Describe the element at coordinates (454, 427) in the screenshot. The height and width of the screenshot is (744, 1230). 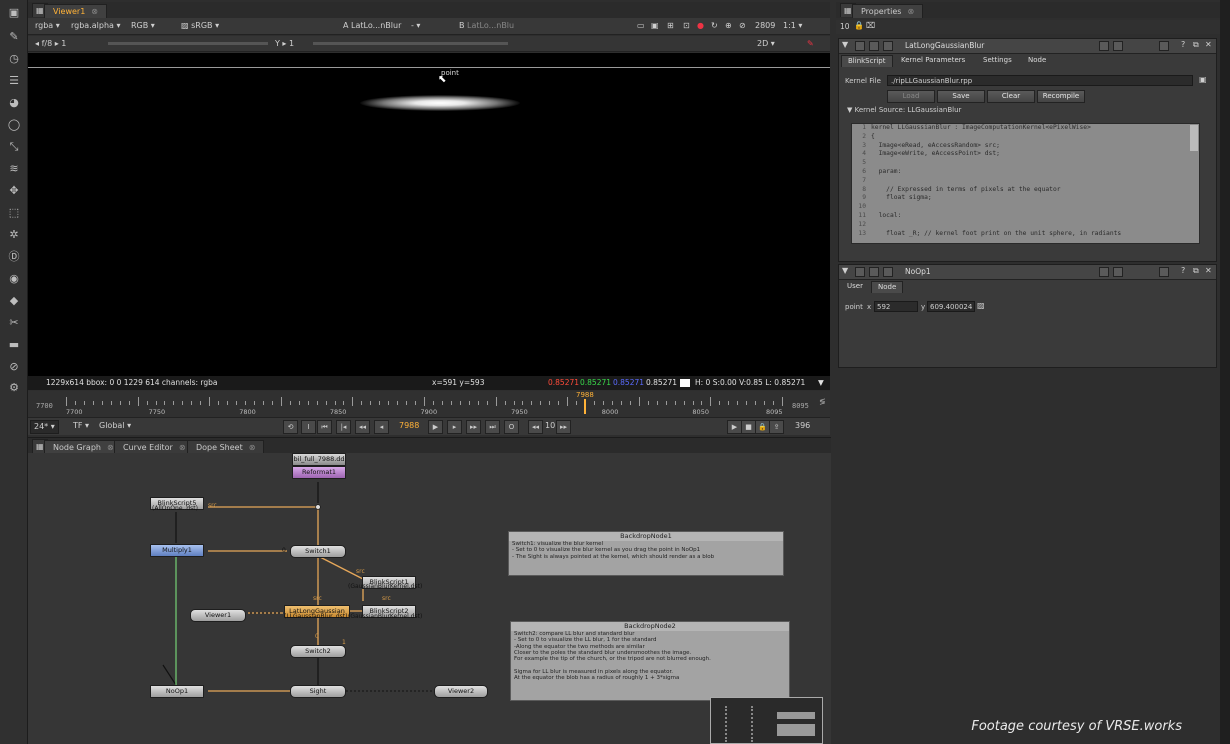
I see `next-frame-icon: ▸` at that location.